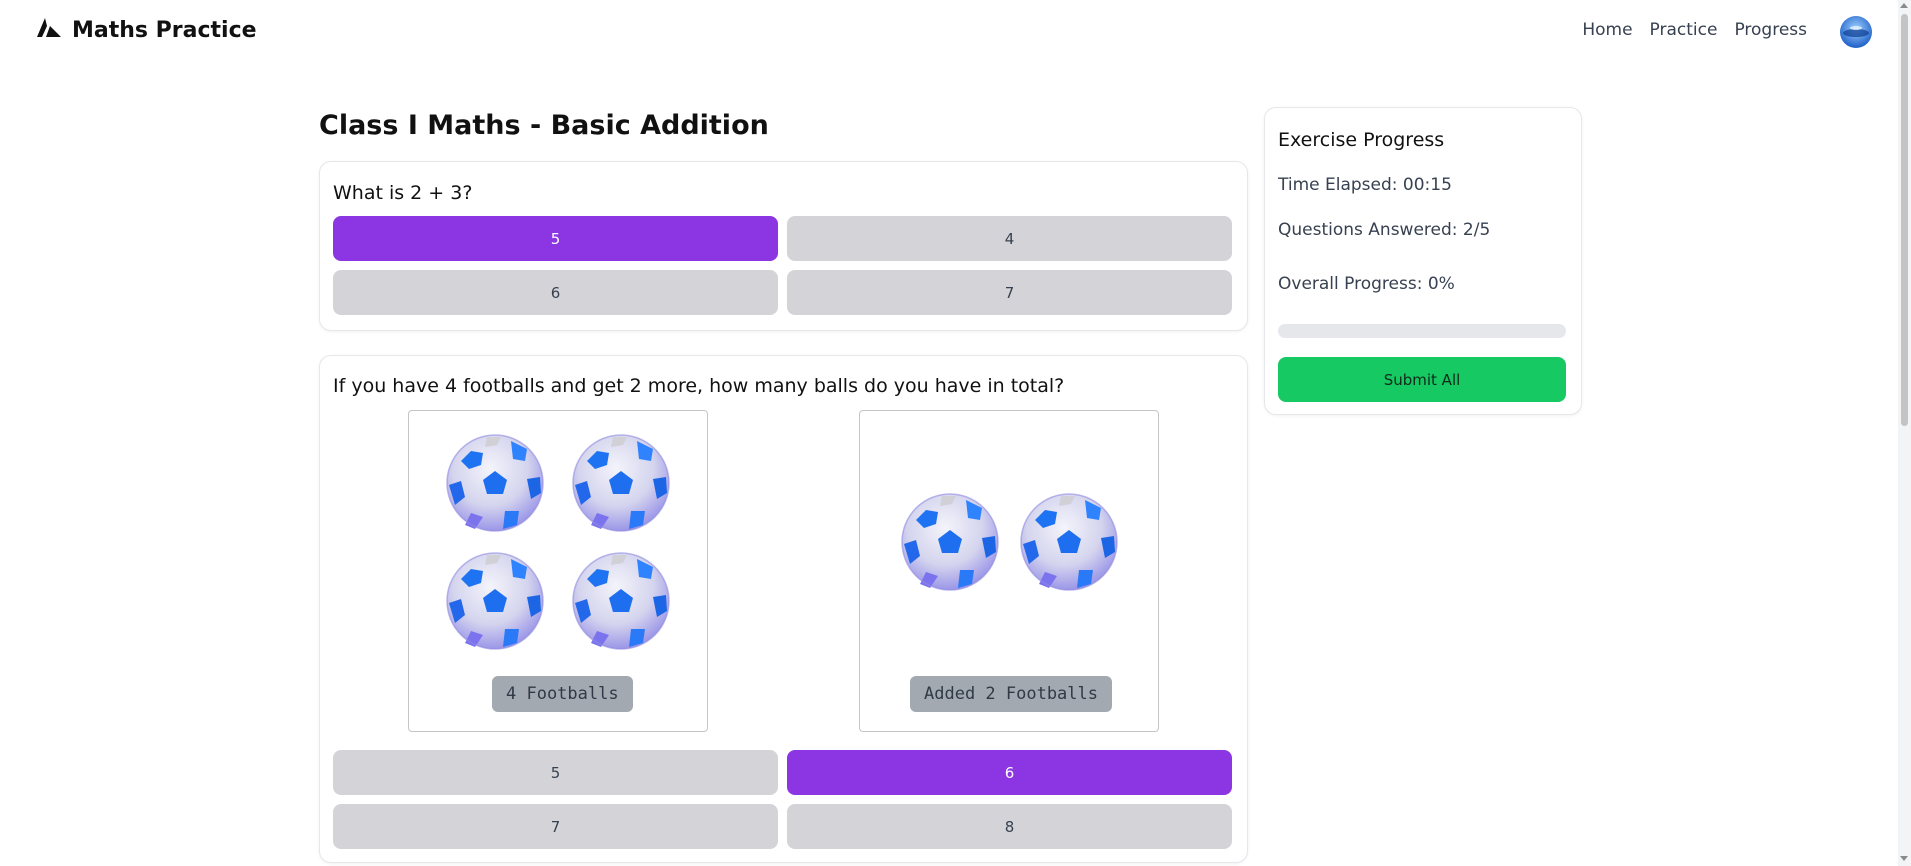 This screenshot has width=1911, height=866. I want to click on navbar: Maths Practice Home Practice Progress, so click(955, 32).